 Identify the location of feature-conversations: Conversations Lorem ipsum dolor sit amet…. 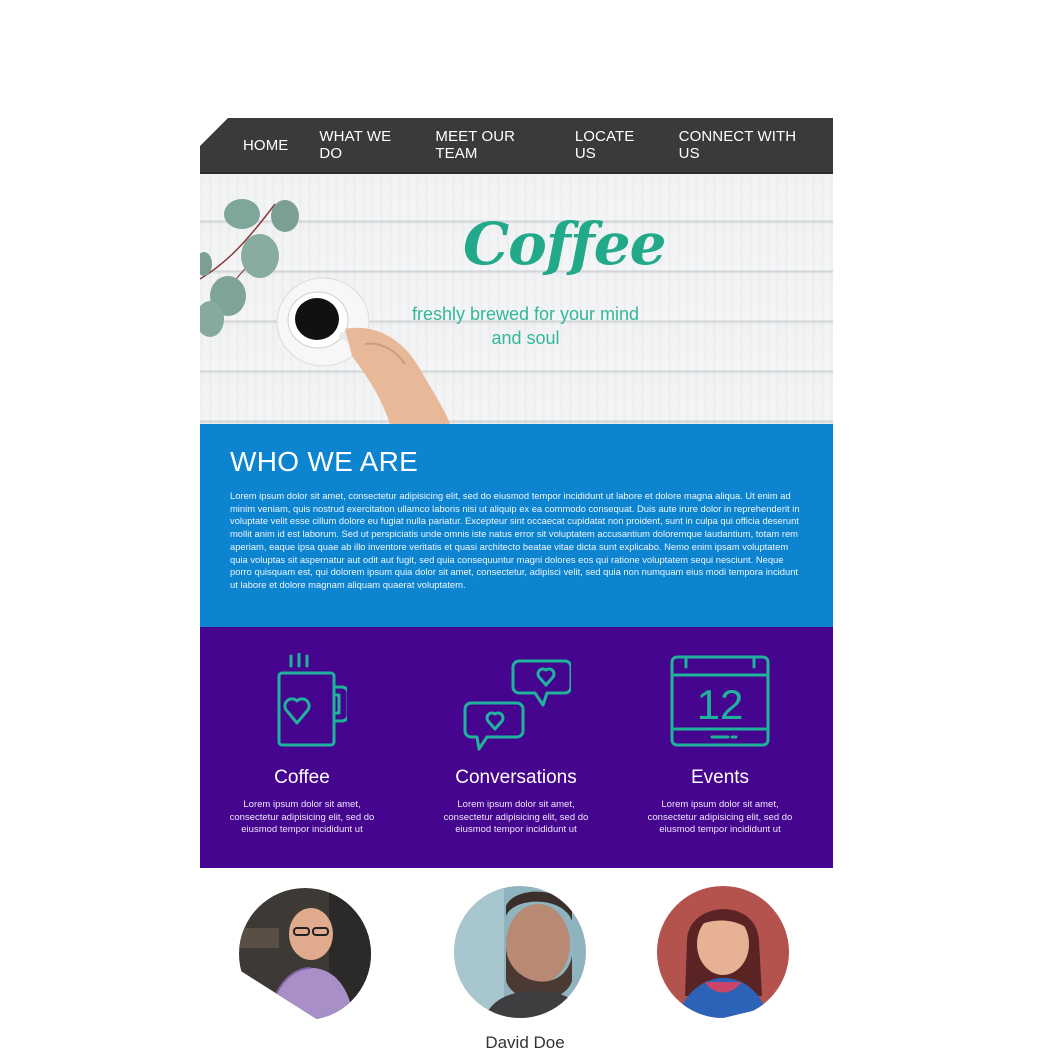
(516, 745).